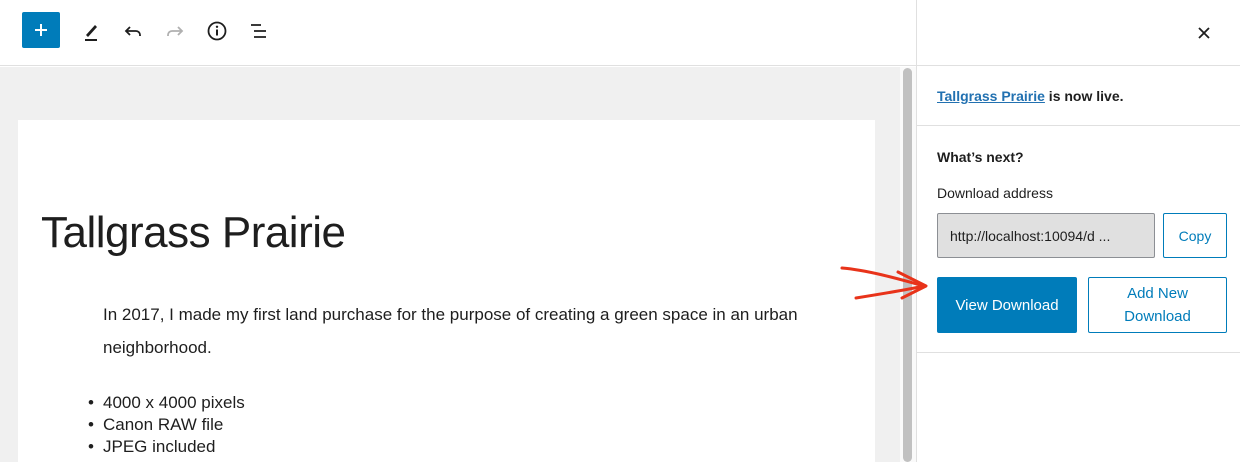 The image size is (1240, 462). I want to click on close-icon, so click(1204, 33).